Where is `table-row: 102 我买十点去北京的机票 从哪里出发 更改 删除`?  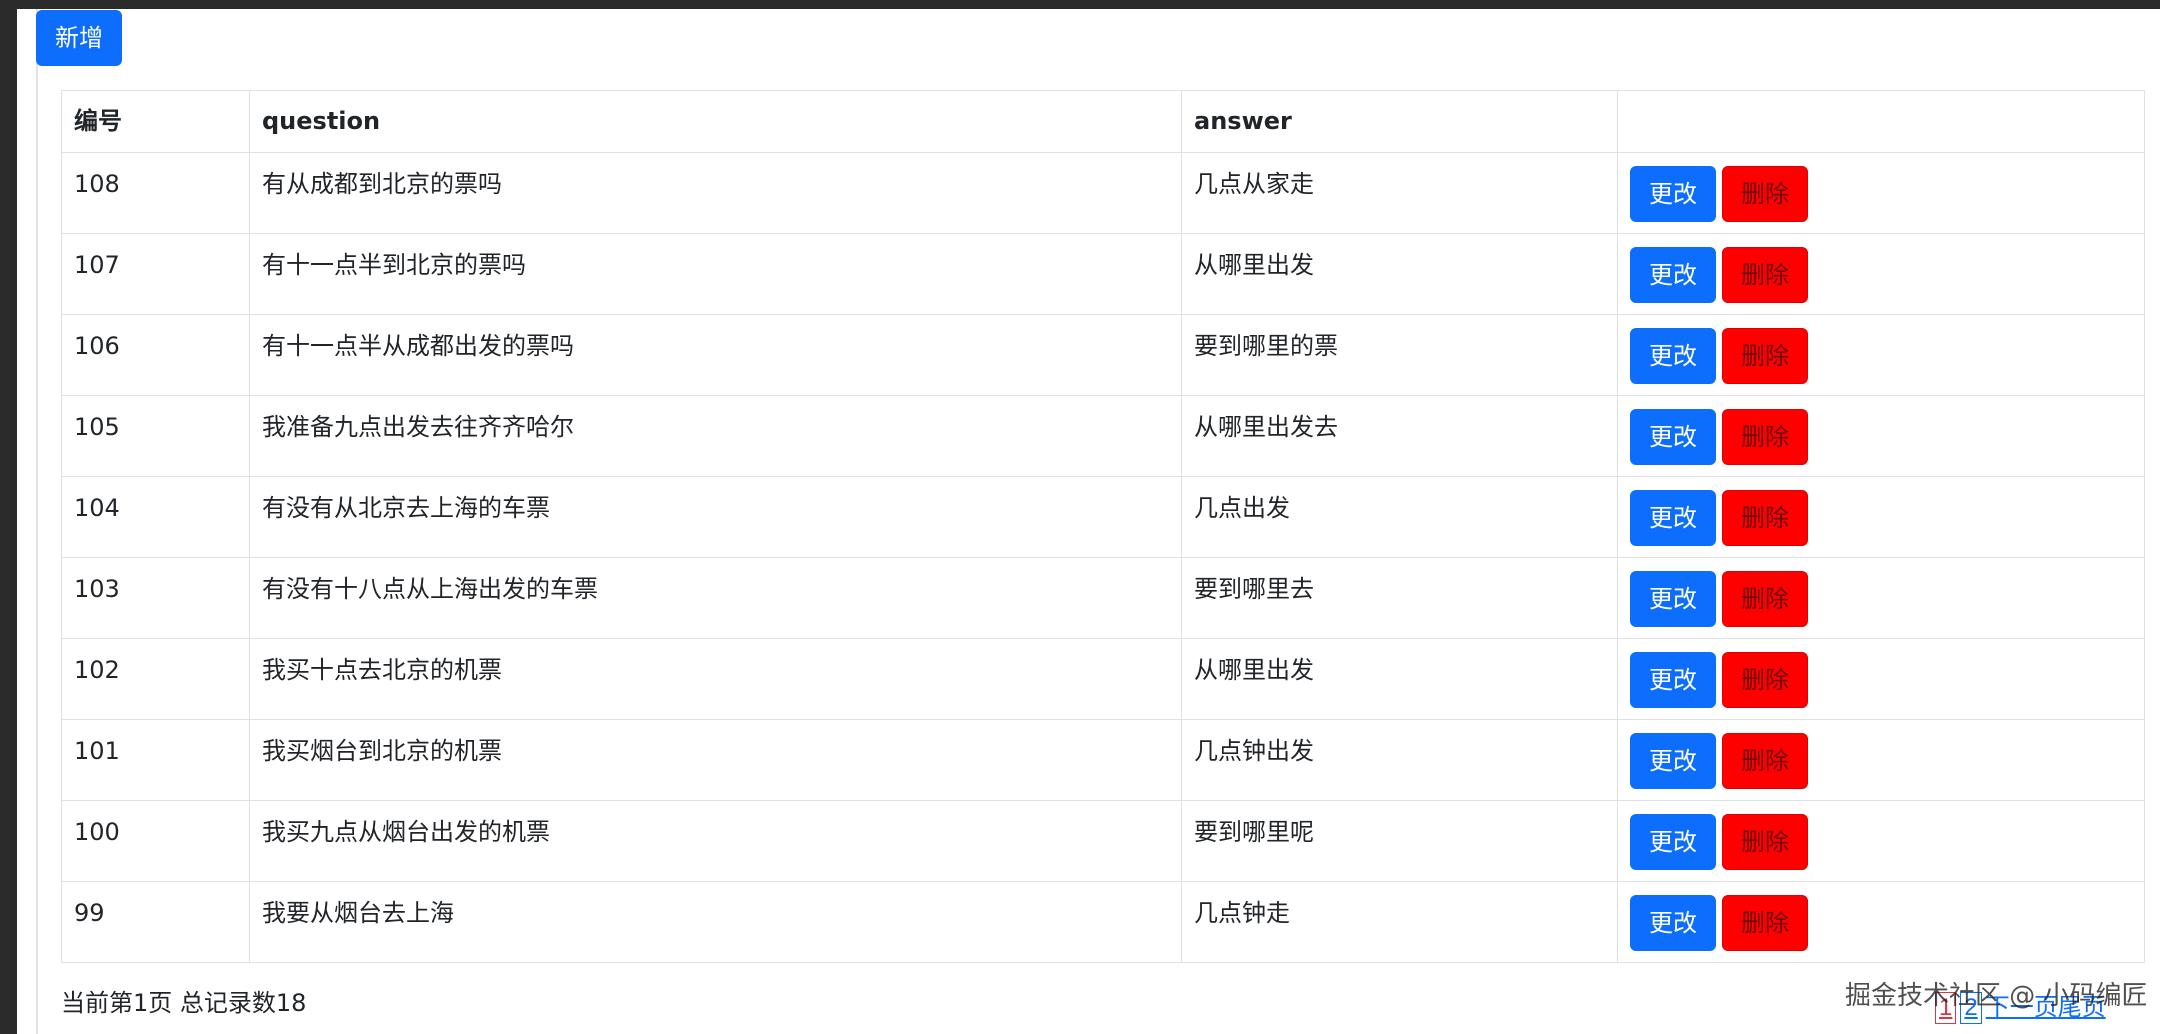 table-row: 102 我买十点去北京的机票 从哪里出发 更改 删除 is located at coordinates (1103, 679).